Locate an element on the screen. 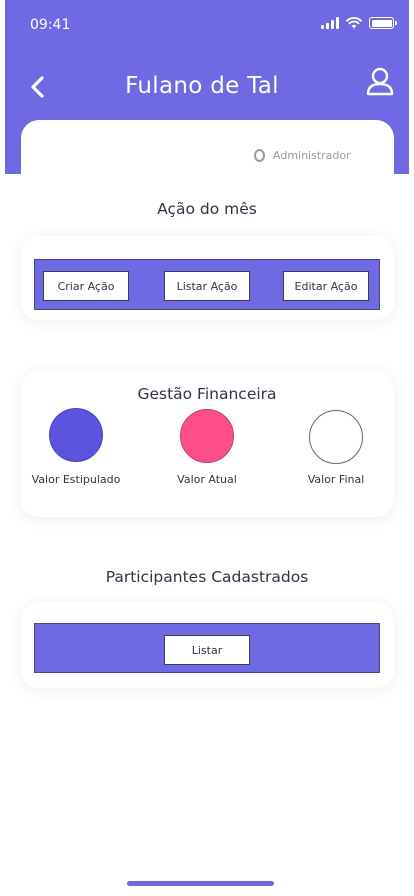  home-indicator is located at coordinates (200, 883).